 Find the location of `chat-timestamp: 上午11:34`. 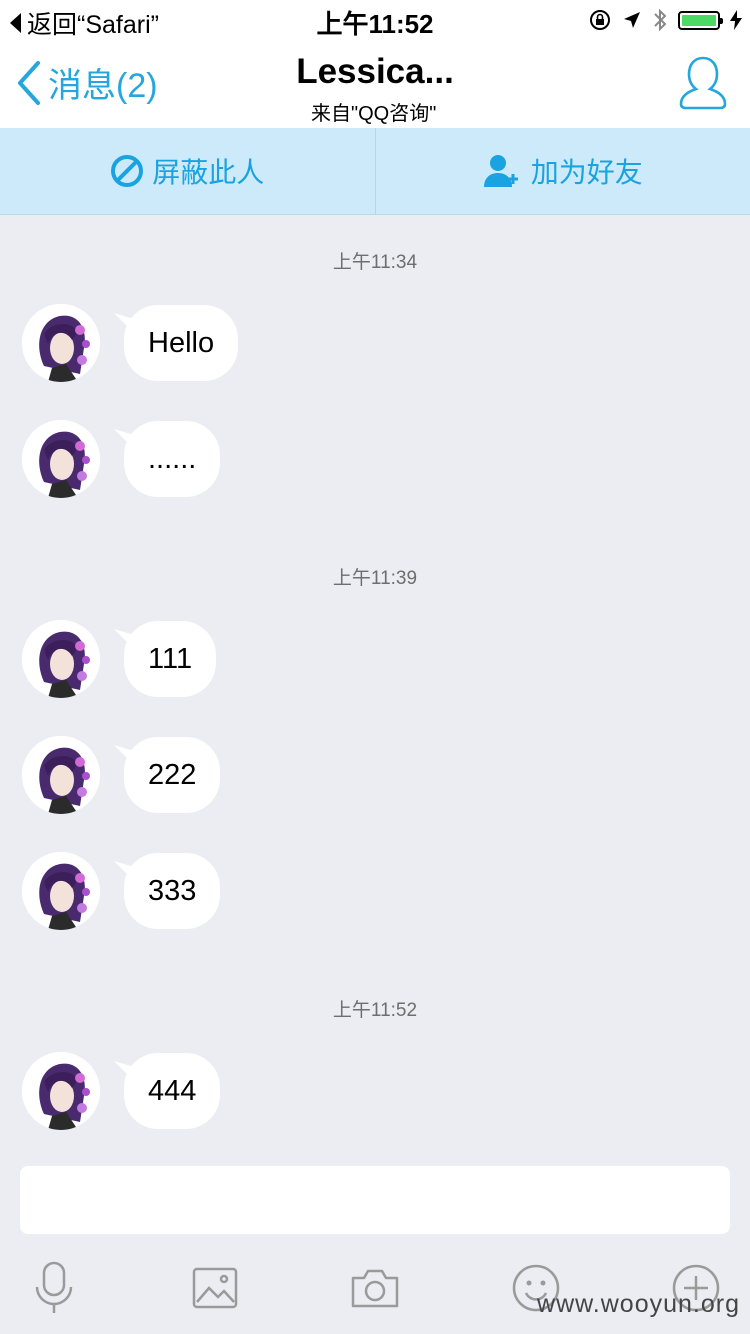

chat-timestamp: 上午11:34 is located at coordinates (375, 262).